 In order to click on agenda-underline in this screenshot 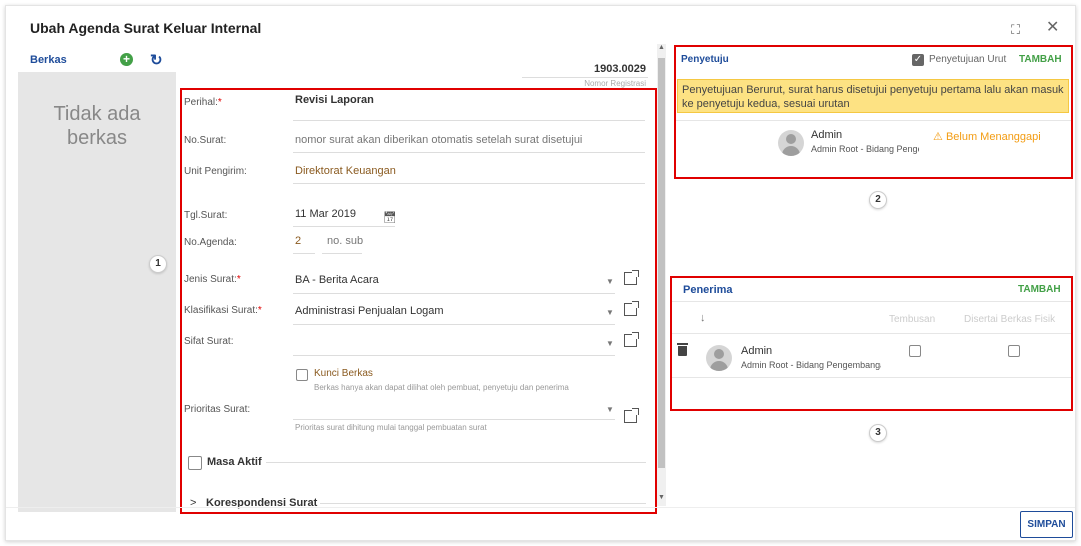, I will do `click(304, 253)`.